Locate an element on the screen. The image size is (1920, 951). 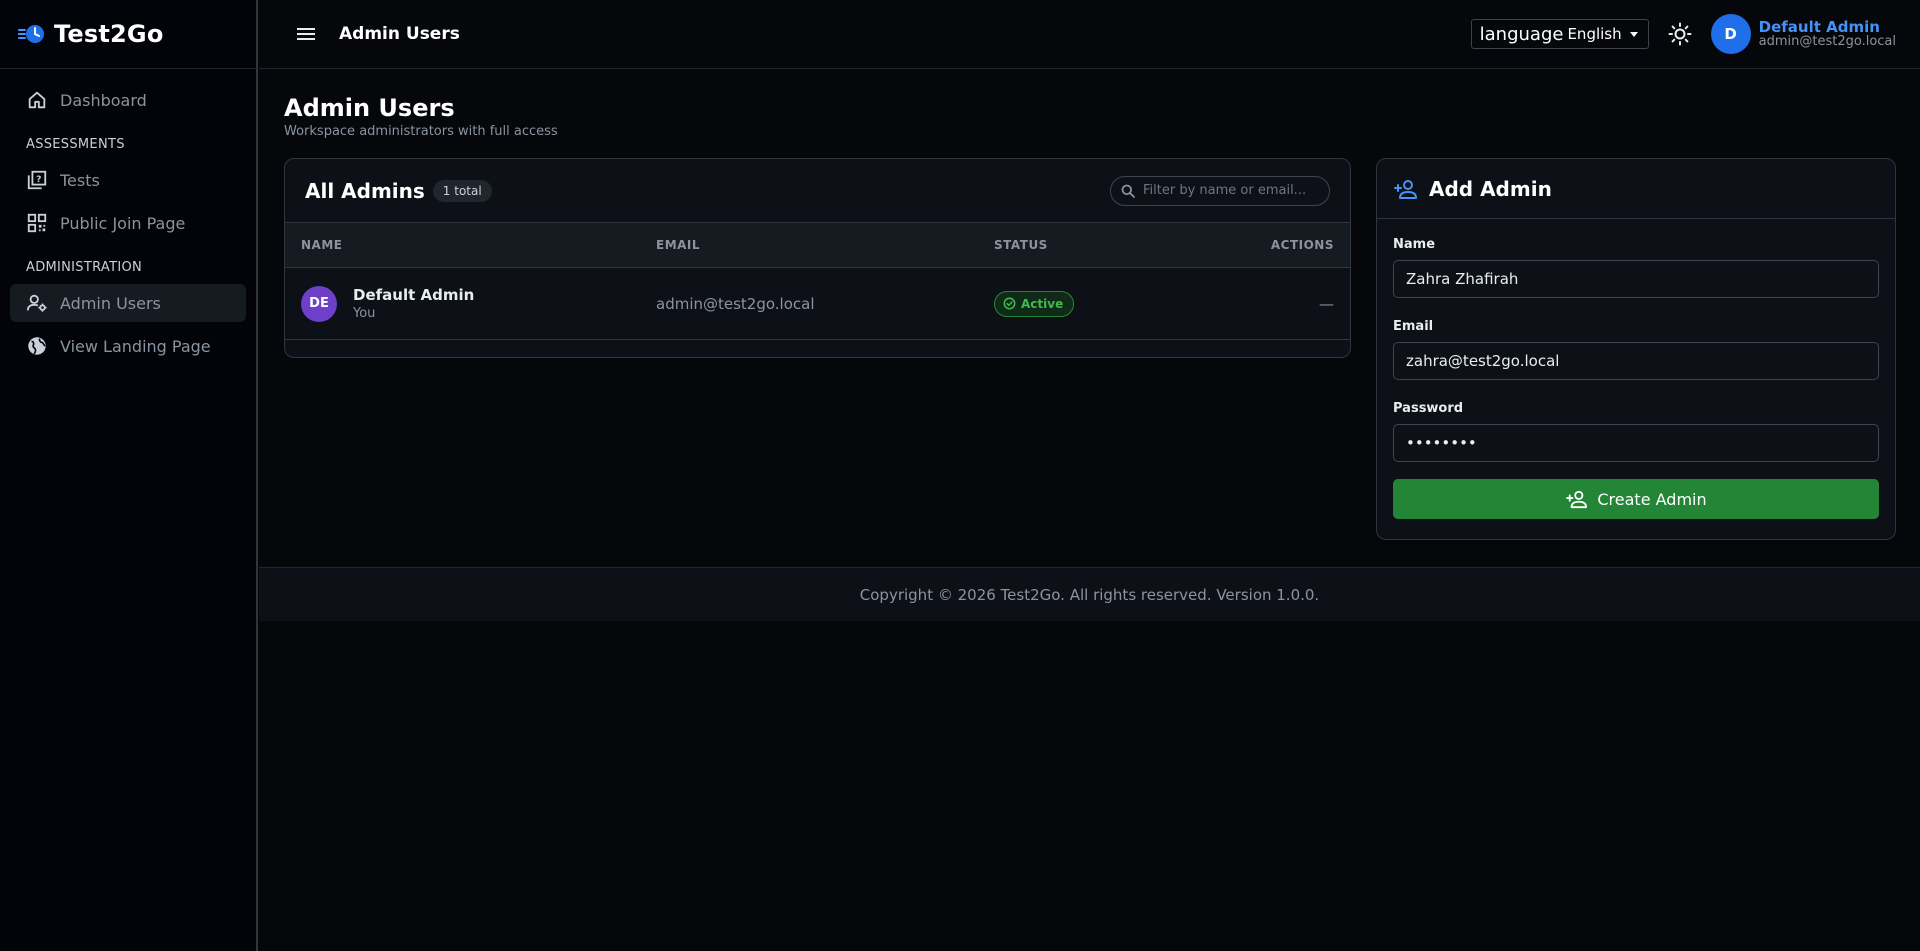
status-badge: Active is located at coordinates (1034, 303).